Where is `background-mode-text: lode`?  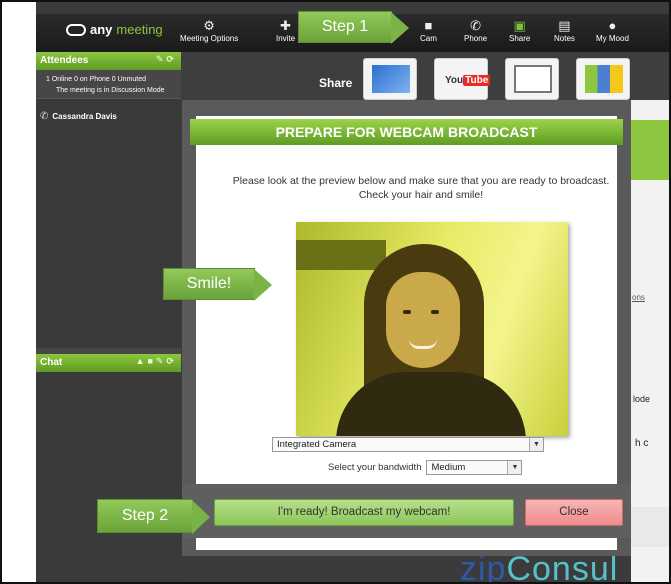
background-mode-text: lode is located at coordinates (642, 399).